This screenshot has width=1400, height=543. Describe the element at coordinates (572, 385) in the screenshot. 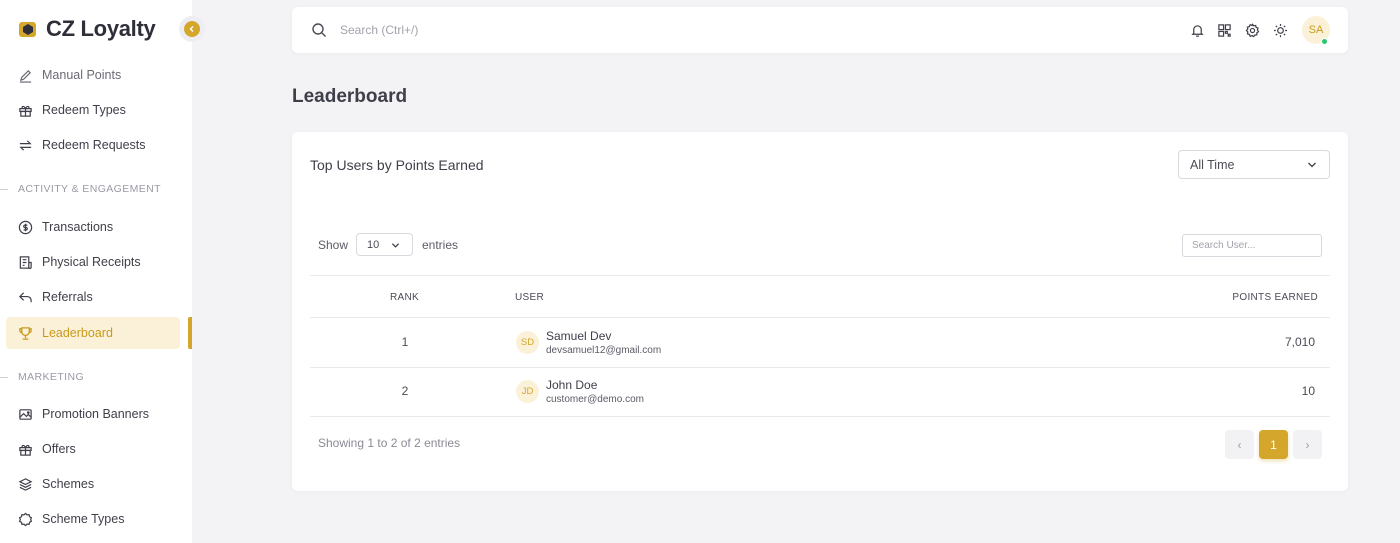

I see `user-name: John Doe` at that location.